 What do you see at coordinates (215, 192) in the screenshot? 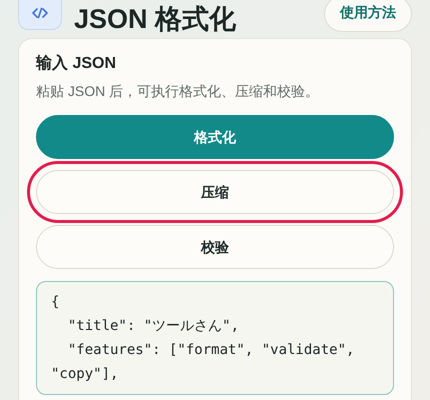
I see `action-button: 压缩` at bounding box center [215, 192].